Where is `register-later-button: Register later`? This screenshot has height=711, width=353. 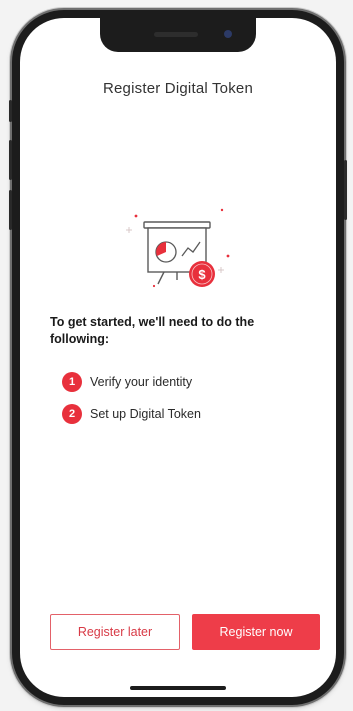 register-later-button: Register later is located at coordinates (115, 632).